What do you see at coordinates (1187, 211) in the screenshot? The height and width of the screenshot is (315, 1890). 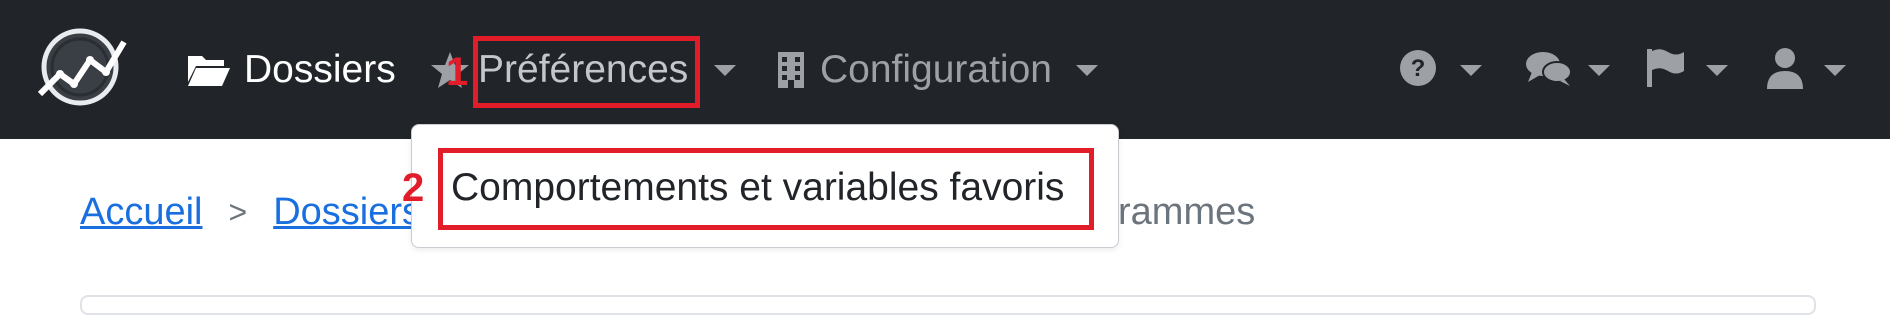 I see `breadcrumb-current: rammes` at bounding box center [1187, 211].